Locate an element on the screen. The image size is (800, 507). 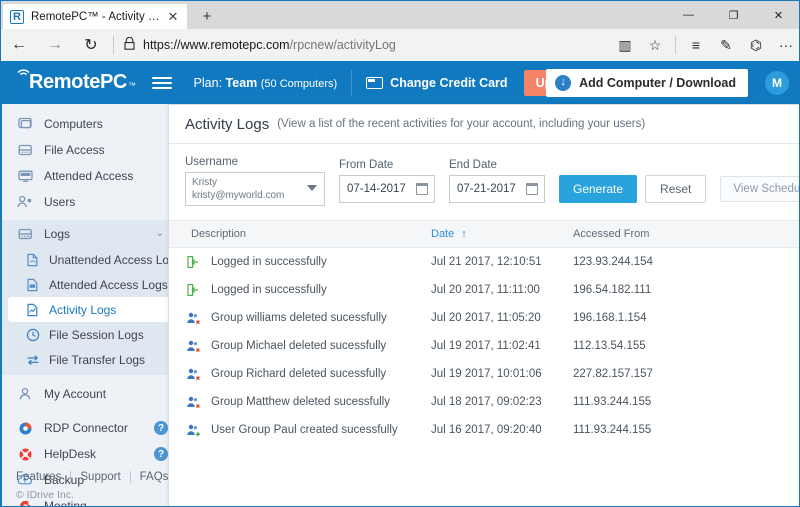
share-icon: ⌬ is located at coordinates (756, 45).